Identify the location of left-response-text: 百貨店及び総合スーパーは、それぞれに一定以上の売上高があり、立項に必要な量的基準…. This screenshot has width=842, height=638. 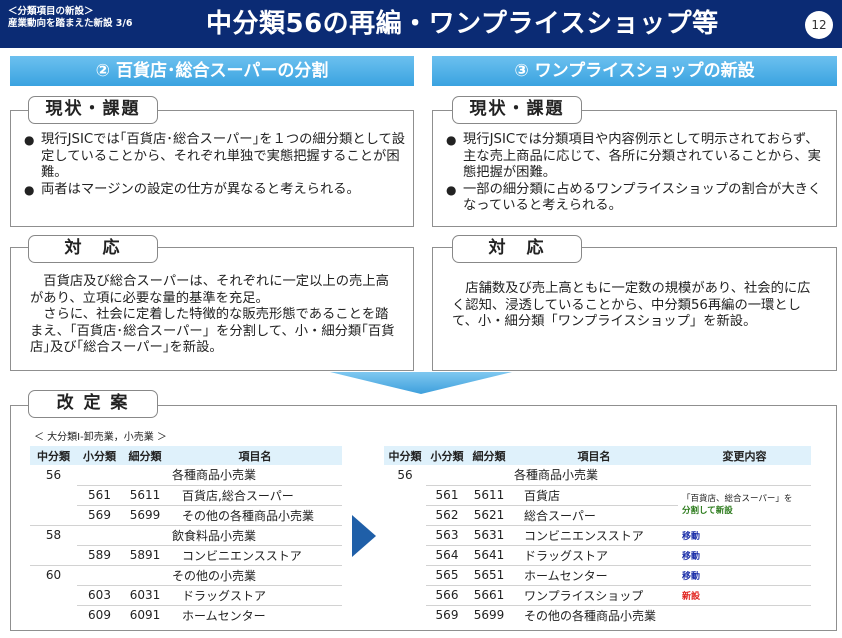
(214, 315).